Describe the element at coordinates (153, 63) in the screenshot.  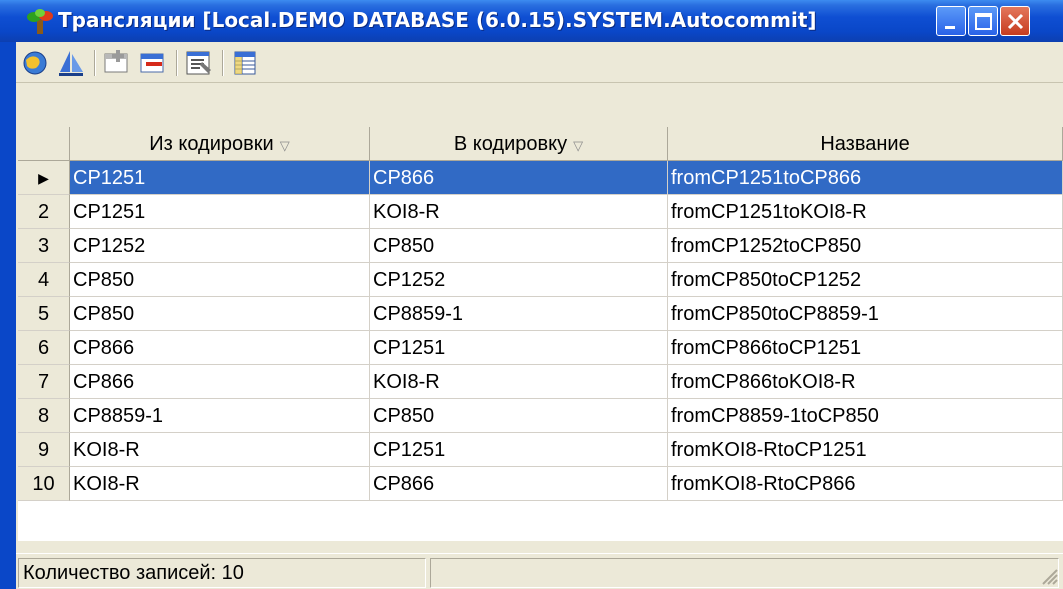
I see `delete-row-icon` at that location.